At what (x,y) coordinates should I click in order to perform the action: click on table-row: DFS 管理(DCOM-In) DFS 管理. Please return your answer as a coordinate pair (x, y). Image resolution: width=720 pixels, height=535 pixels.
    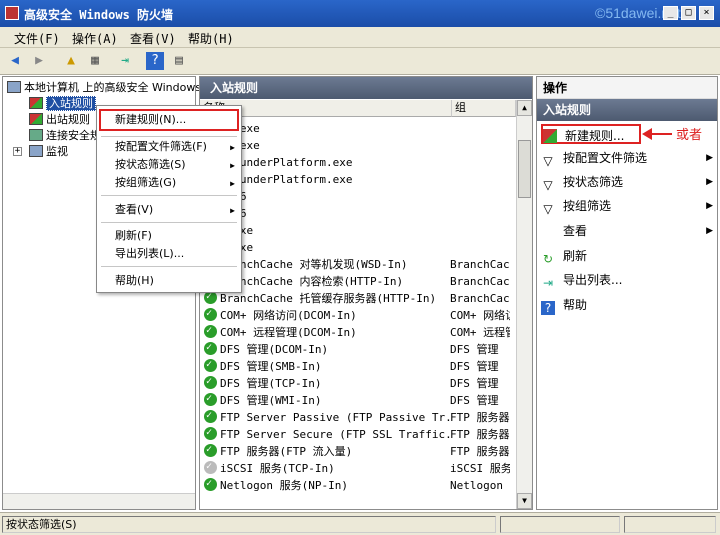
    Looking at the image, I should click on (359, 348).